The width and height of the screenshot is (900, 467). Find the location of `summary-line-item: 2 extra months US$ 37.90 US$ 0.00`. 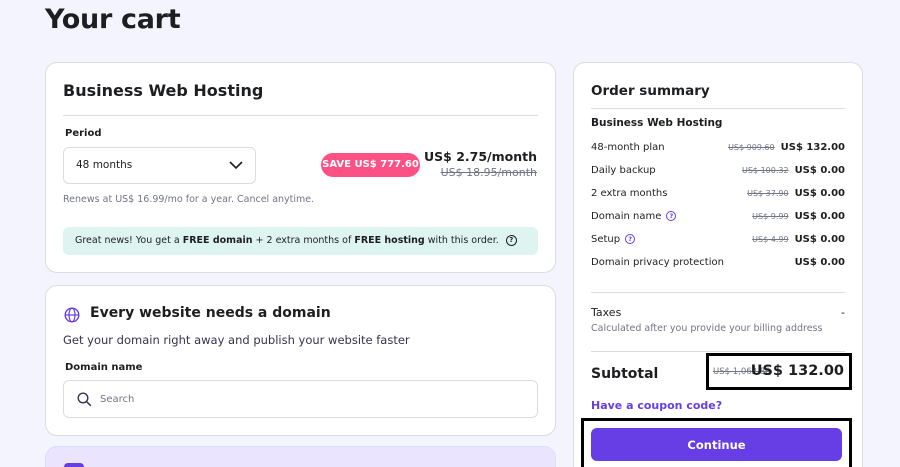

summary-line-item: 2 extra months US$ 37.90 US$ 0.00 is located at coordinates (718, 196).